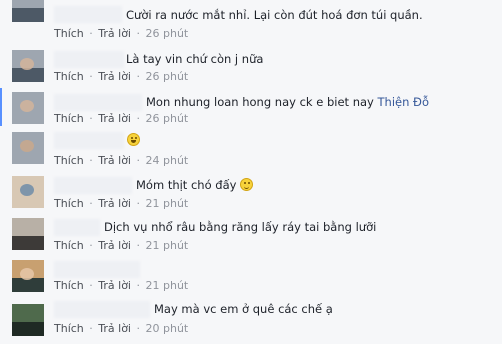  I want to click on comment-text: Móm thịt chó đấy, so click(195, 185).